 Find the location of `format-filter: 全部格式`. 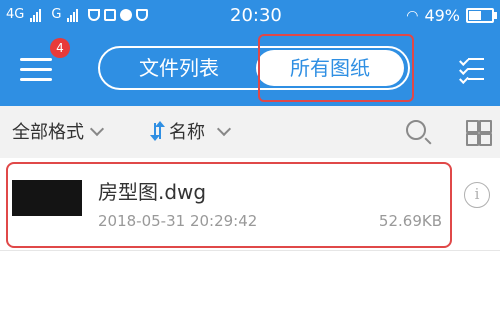

format-filter: 全部格式 is located at coordinates (58, 131).